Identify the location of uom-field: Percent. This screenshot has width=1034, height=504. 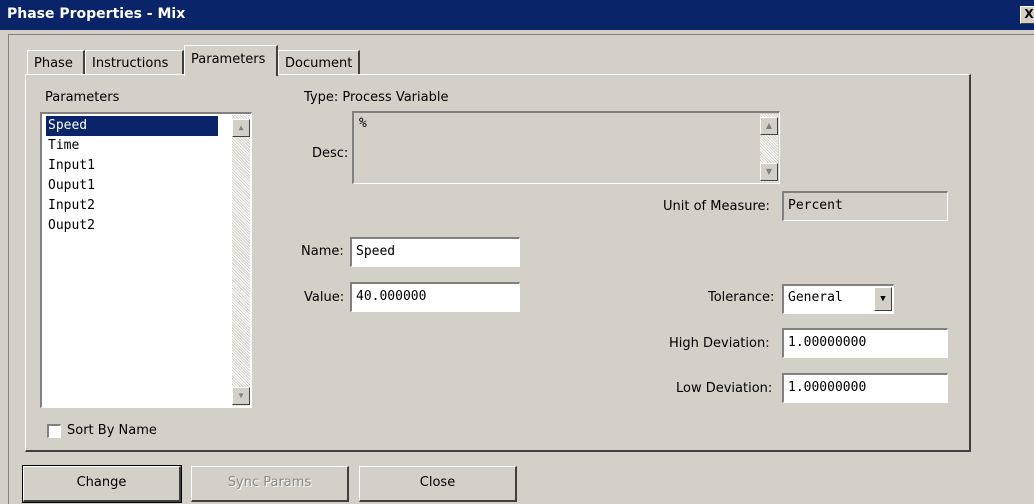
(865, 206).